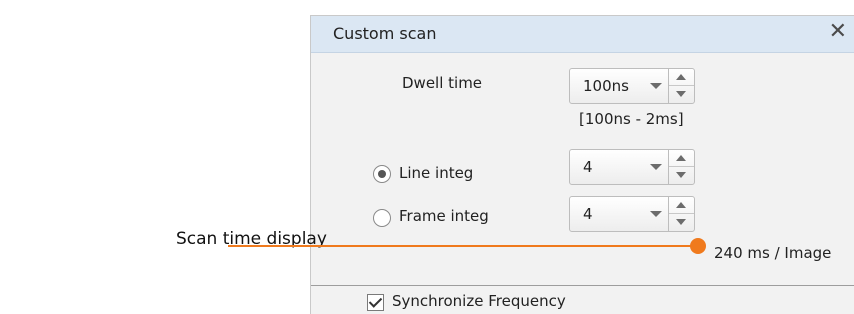 Image resolution: width=854 pixels, height=314 pixels. I want to click on line-integ-spinner, so click(681, 167).